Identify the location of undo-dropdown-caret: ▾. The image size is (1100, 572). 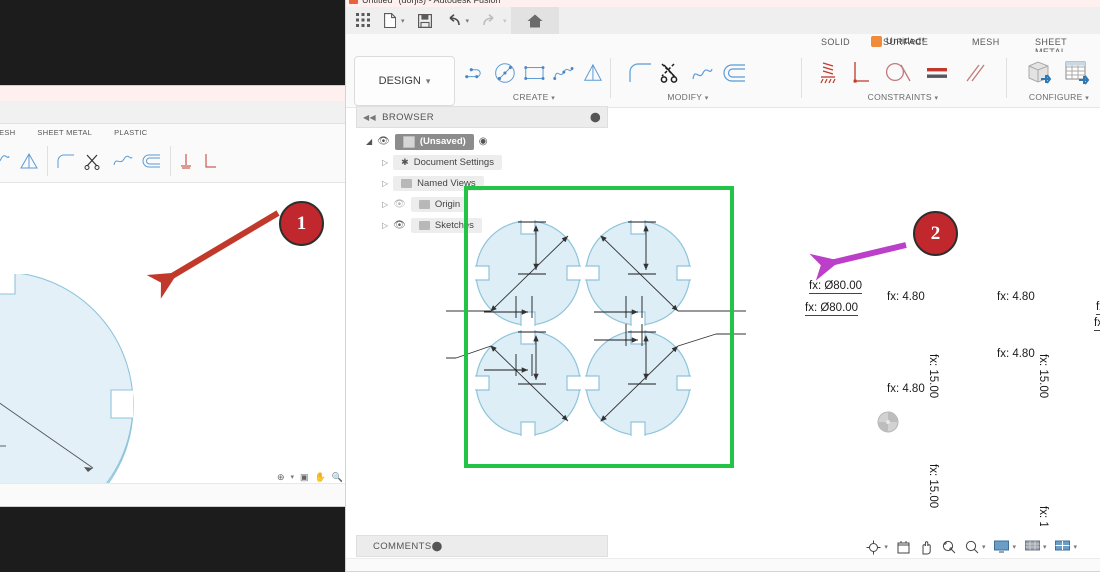
(468, 21).